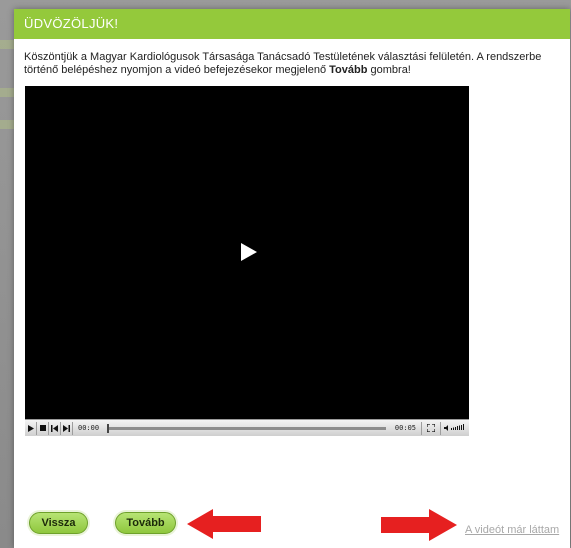  Describe the element at coordinates (145, 523) in the screenshot. I see `next-button: Tovább` at that location.